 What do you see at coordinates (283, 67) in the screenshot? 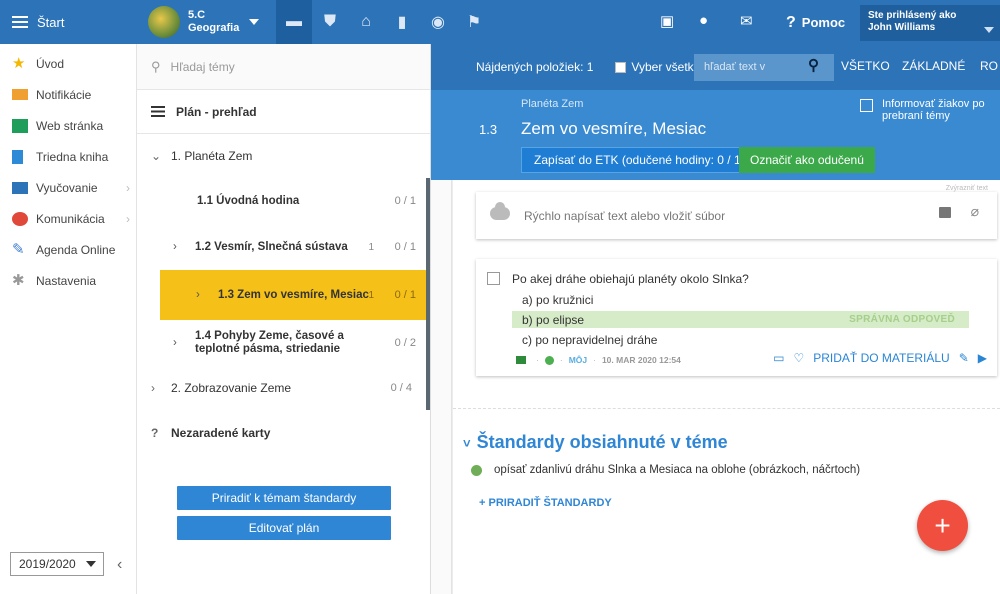
I see `topic-search: ⚲ Hľadaj témy` at bounding box center [283, 67].